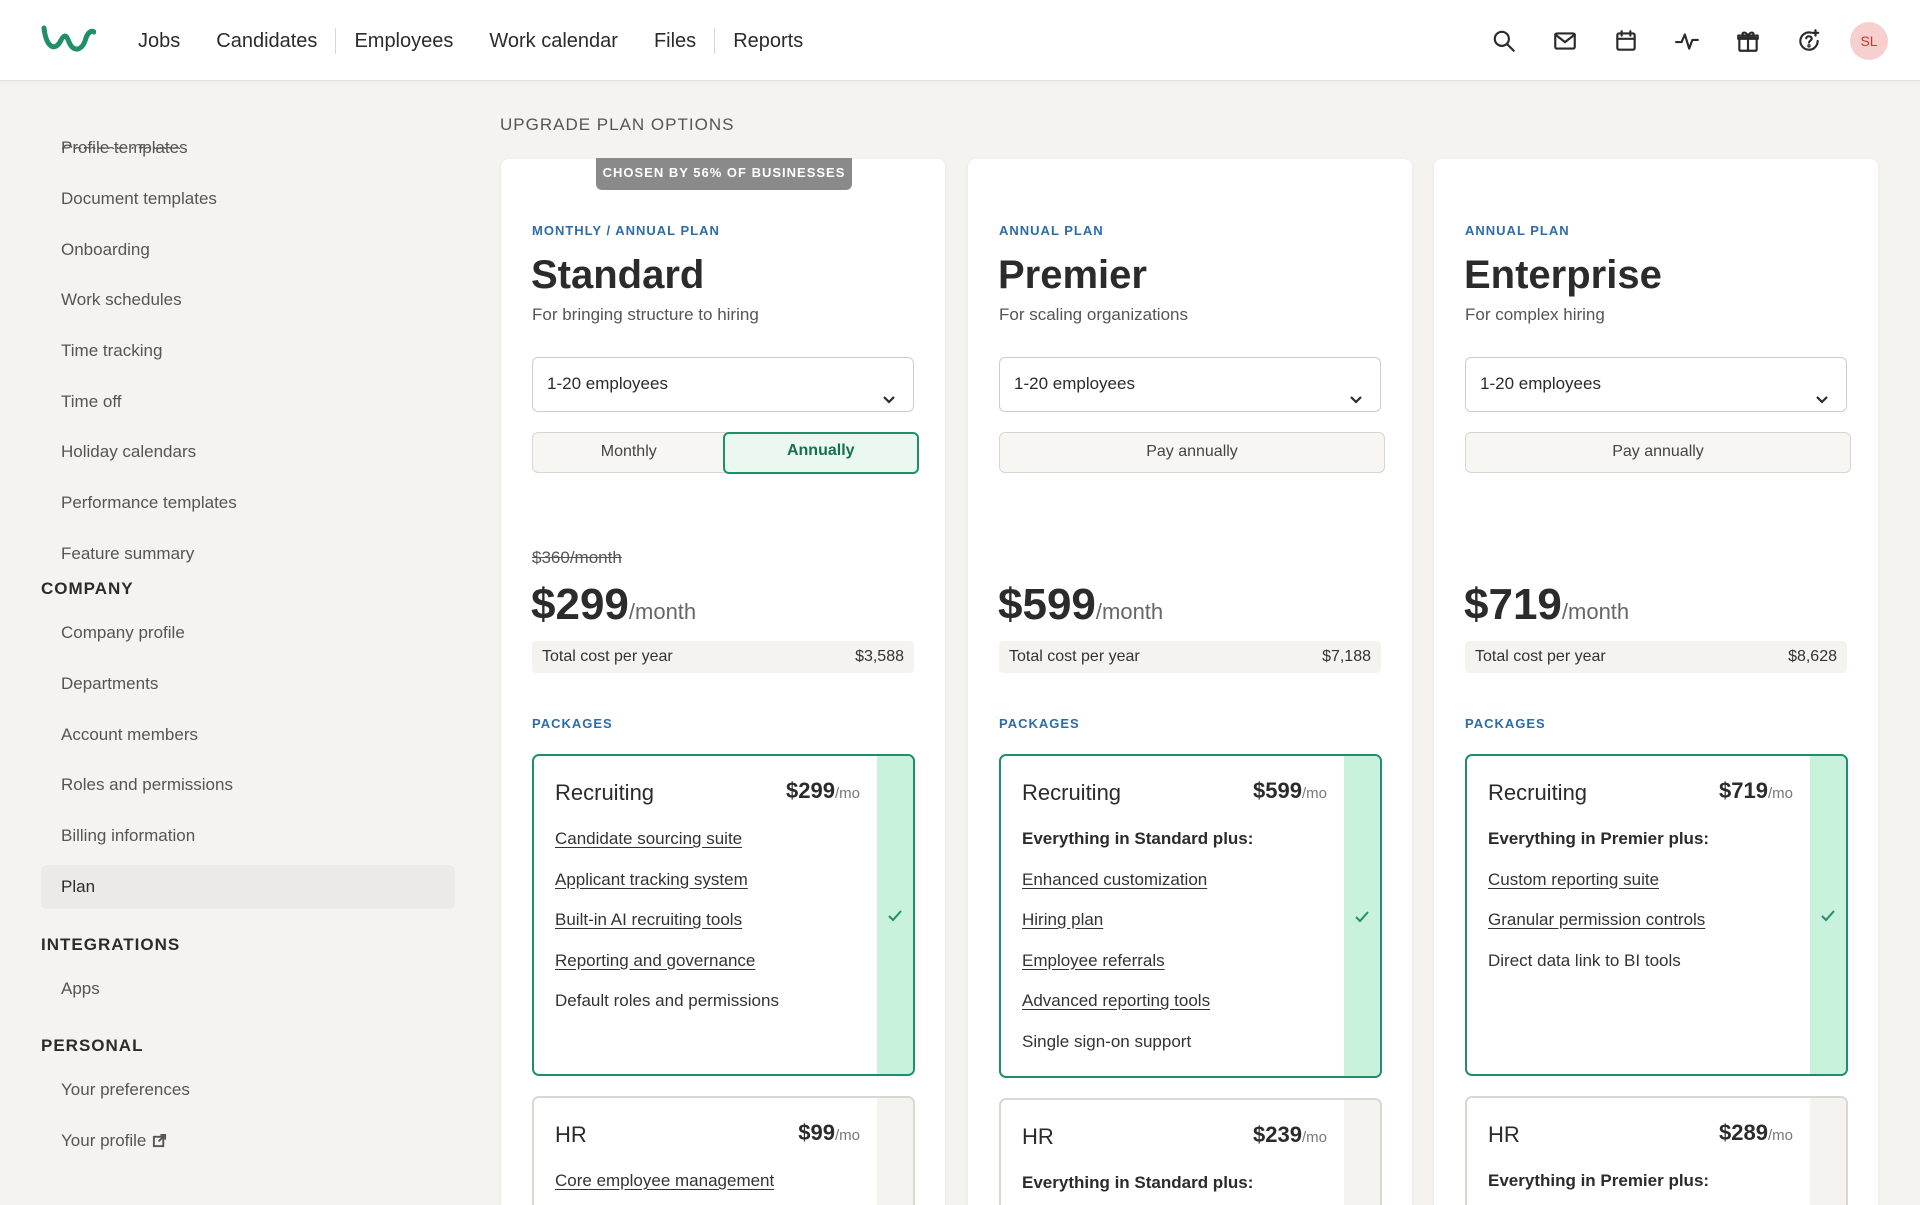 The height and width of the screenshot is (1205, 1920). What do you see at coordinates (1869, 40) in the screenshot?
I see `user-avatar: SL` at bounding box center [1869, 40].